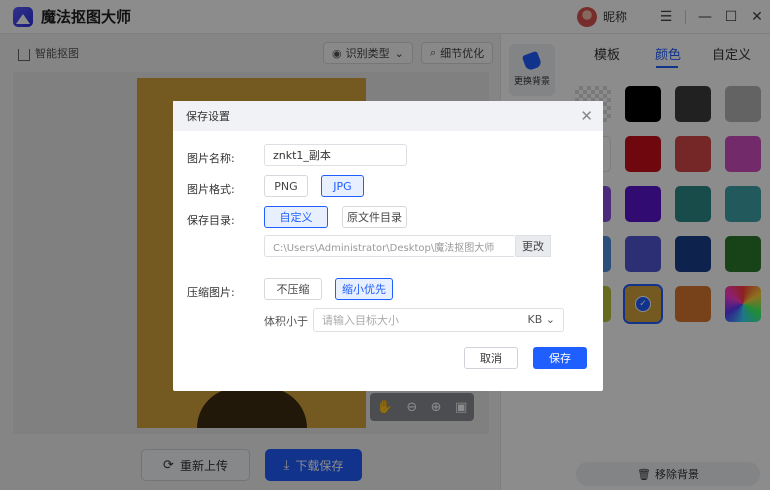 The image size is (770, 490). I want to click on image-name-field: znkt1_副本, so click(335, 155).